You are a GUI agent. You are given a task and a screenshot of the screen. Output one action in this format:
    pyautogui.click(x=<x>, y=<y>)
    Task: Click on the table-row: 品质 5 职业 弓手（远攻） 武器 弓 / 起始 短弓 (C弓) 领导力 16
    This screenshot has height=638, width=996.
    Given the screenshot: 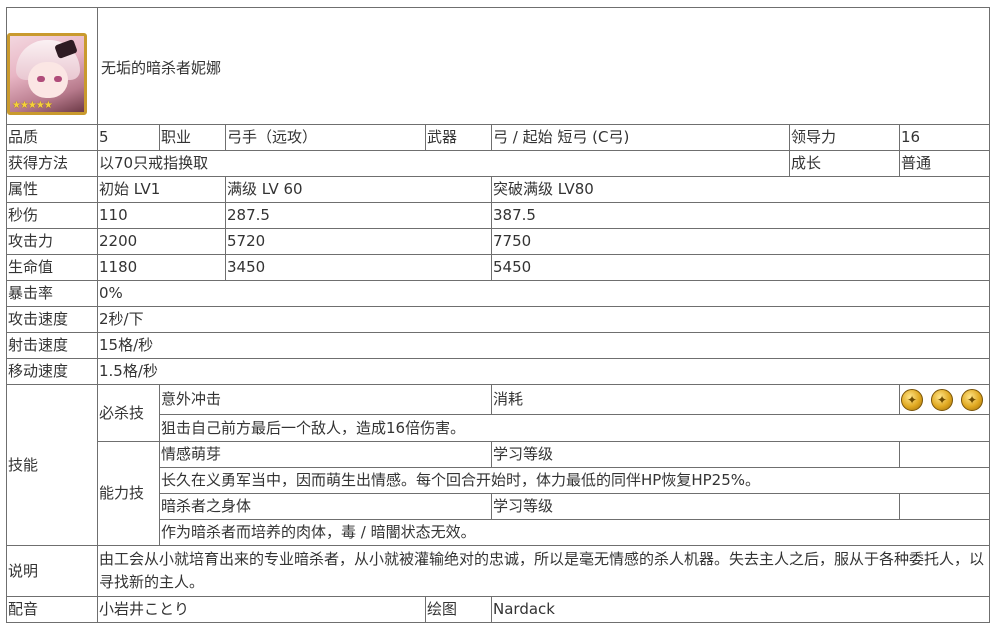 What is the action you would take?
    pyautogui.click(x=498, y=137)
    